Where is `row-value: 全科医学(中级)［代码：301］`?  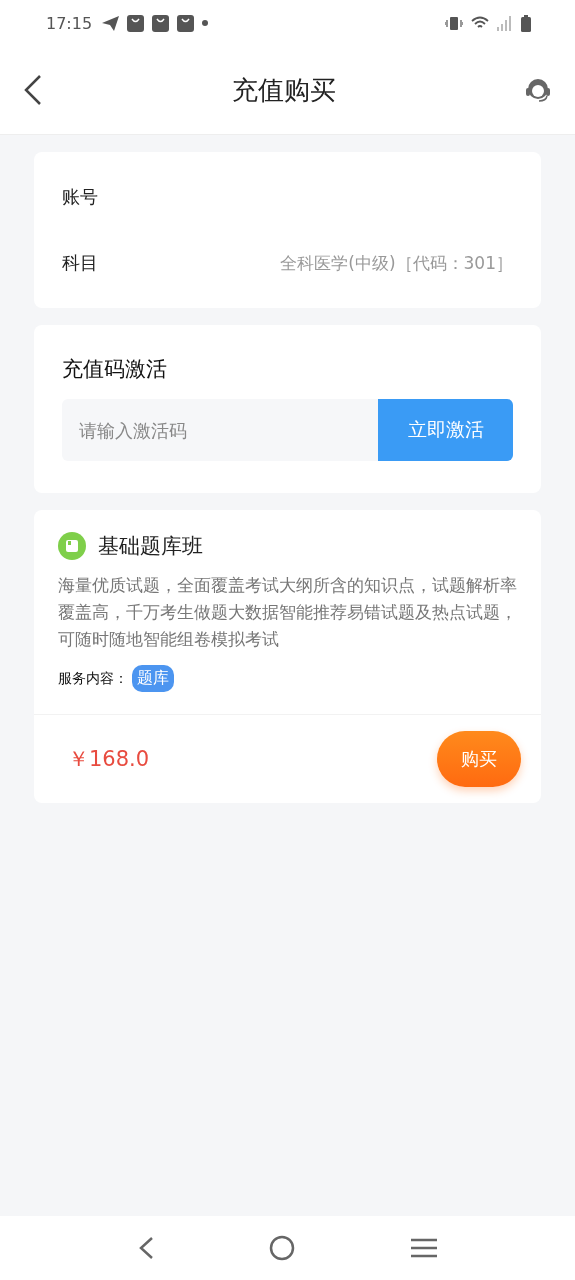
row-value: 全科医学(中级)［代码：301］ is located at coordinates (396, 263).